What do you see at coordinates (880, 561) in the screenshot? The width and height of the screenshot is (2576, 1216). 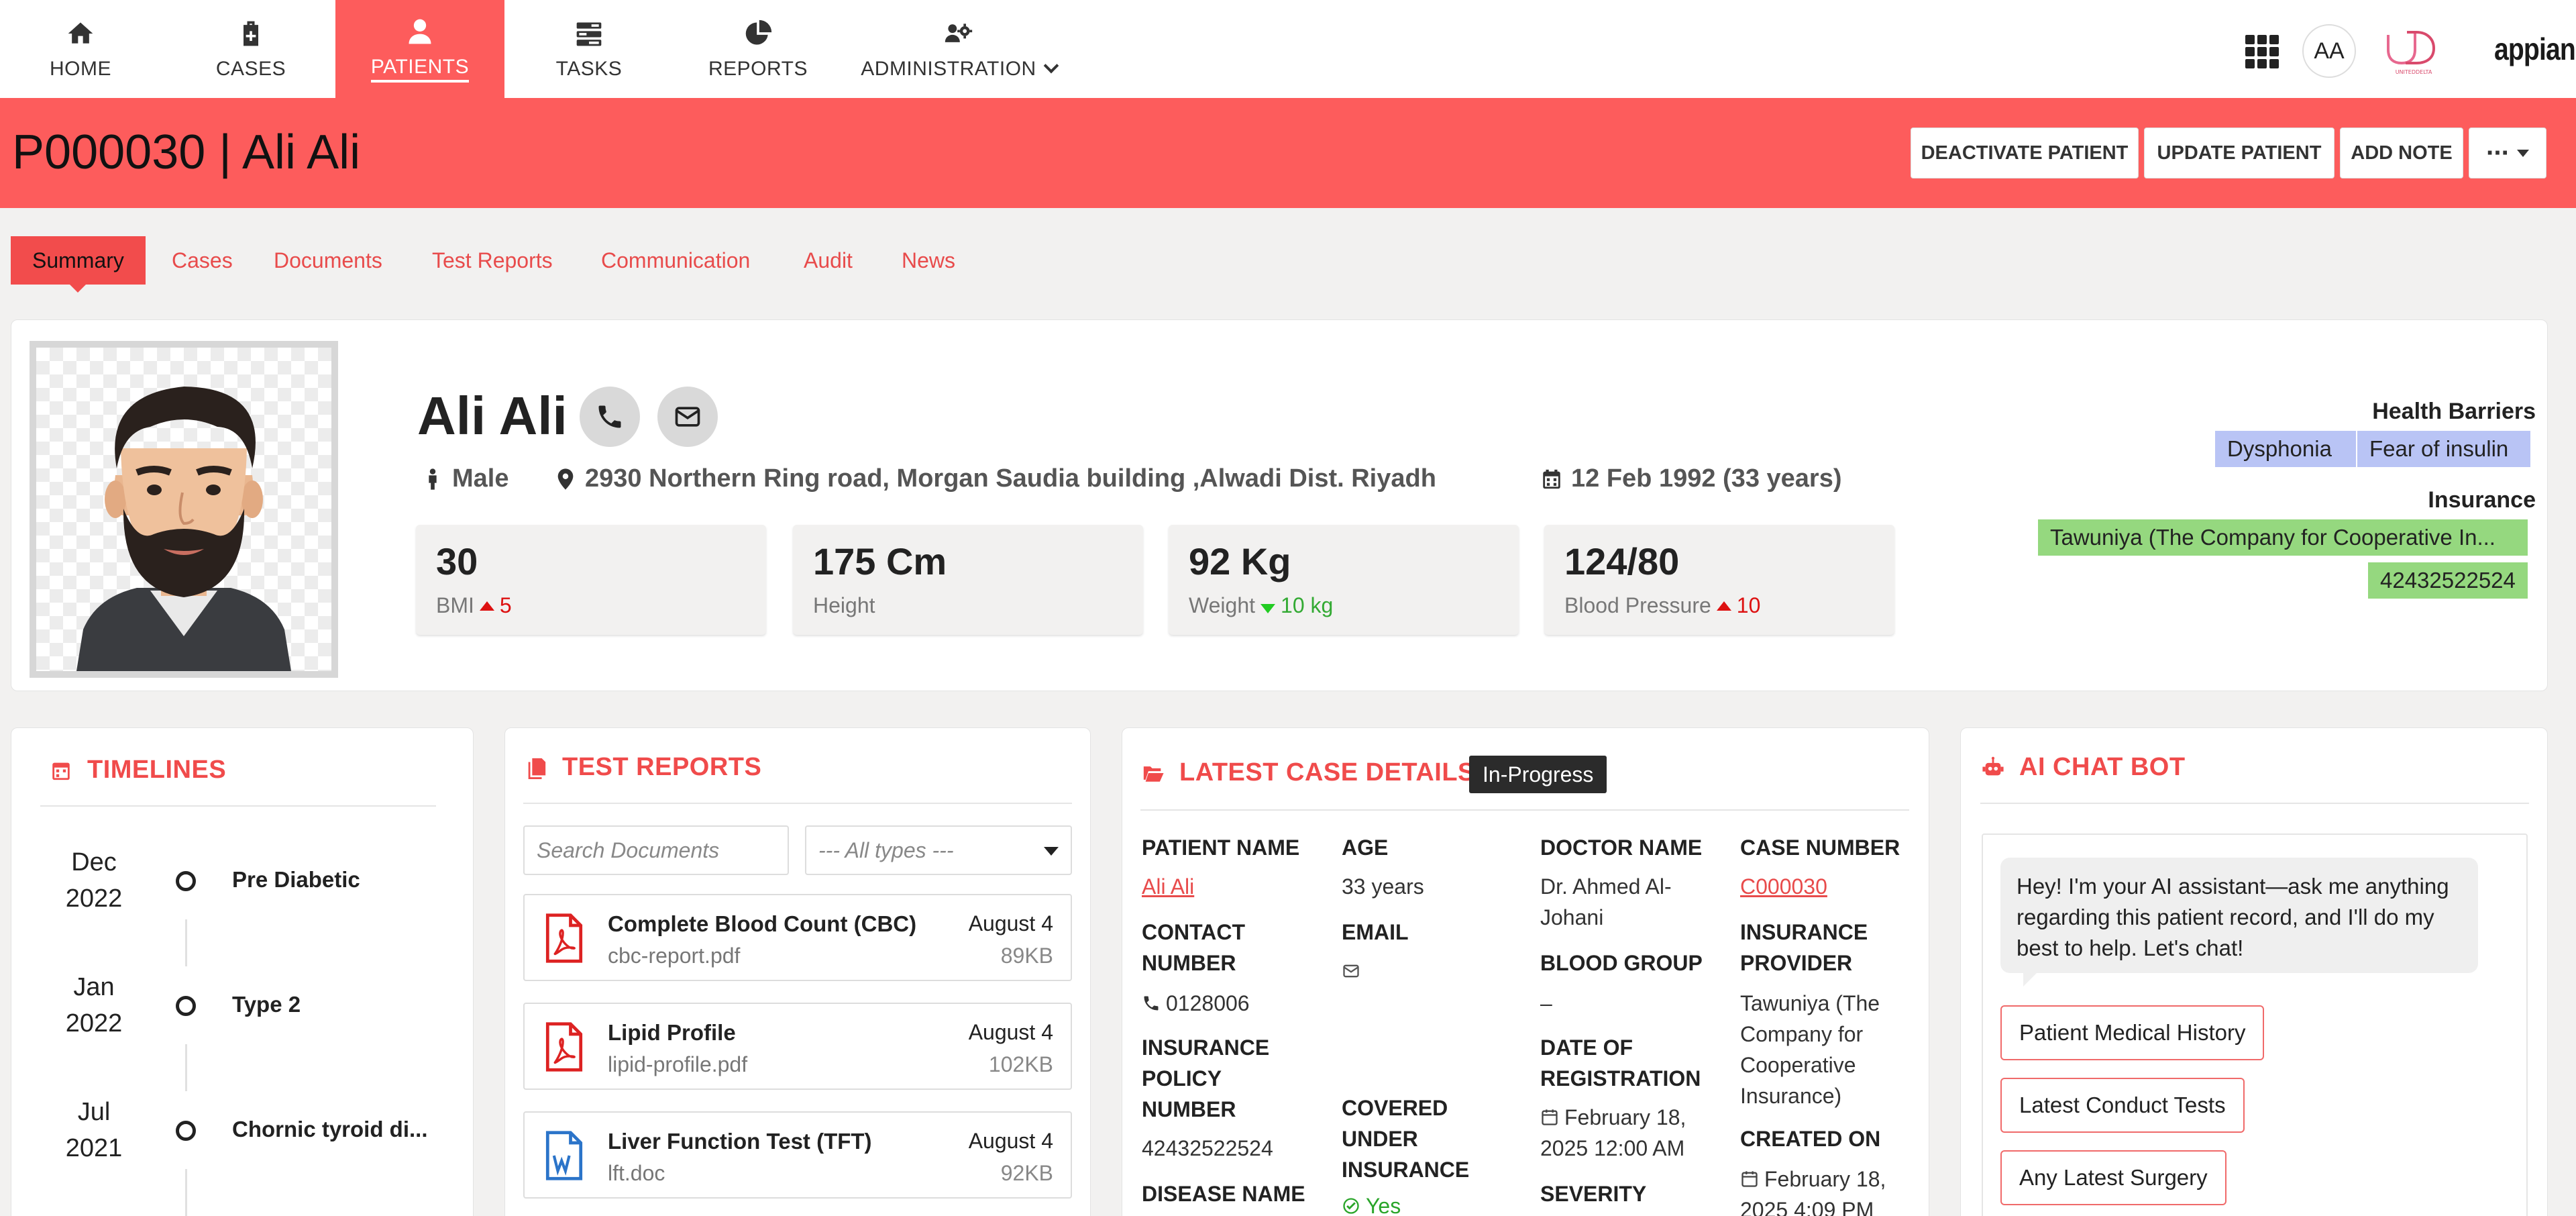 I see `stat-value: 175 Cm` at bounding box center [880, 561].